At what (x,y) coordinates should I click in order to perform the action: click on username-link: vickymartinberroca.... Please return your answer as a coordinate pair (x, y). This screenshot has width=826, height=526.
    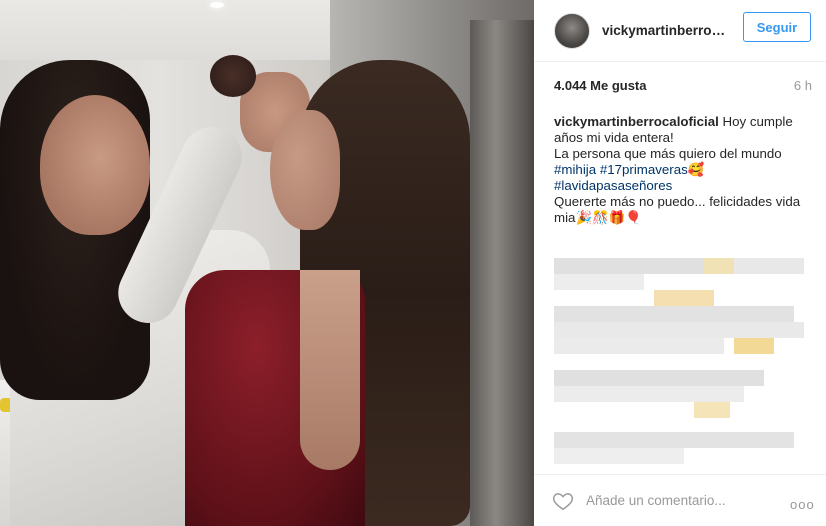
    Looking at the image, I should click on (666, 30).